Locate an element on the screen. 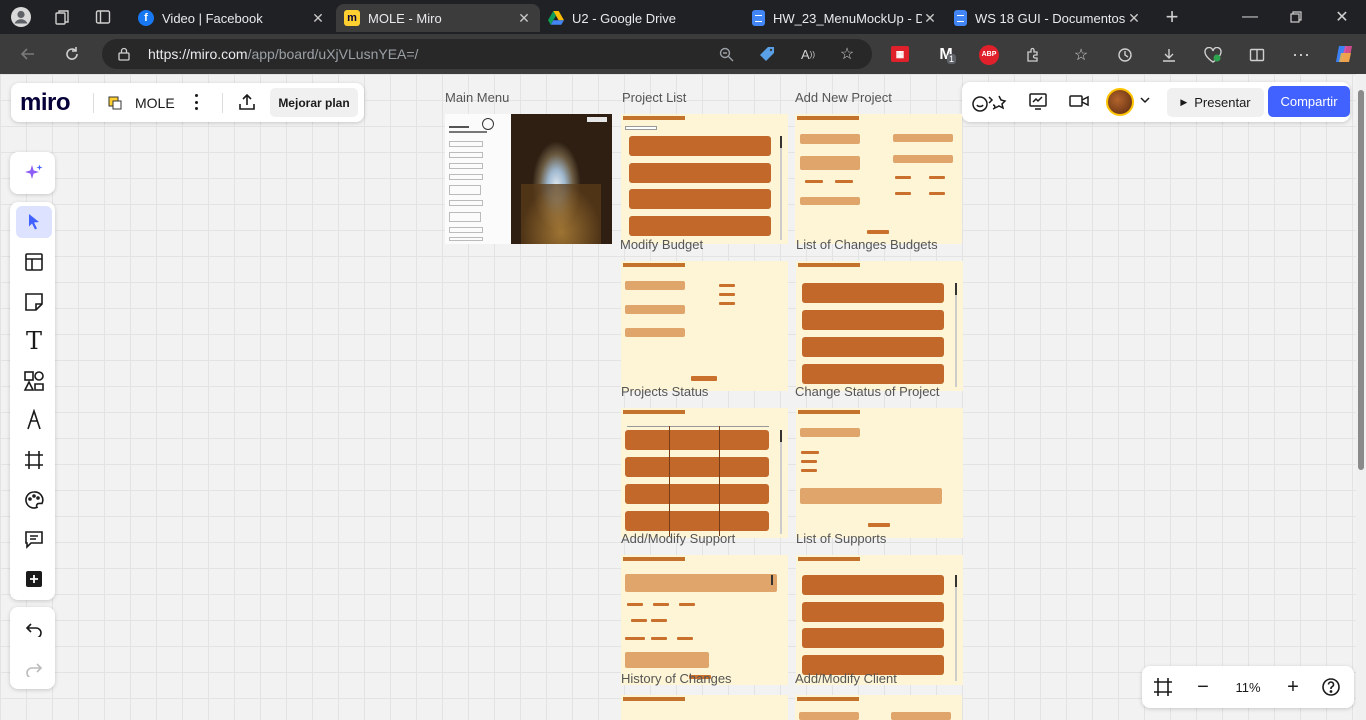  frame-add-modify-support is located at coordinates (704, 620).